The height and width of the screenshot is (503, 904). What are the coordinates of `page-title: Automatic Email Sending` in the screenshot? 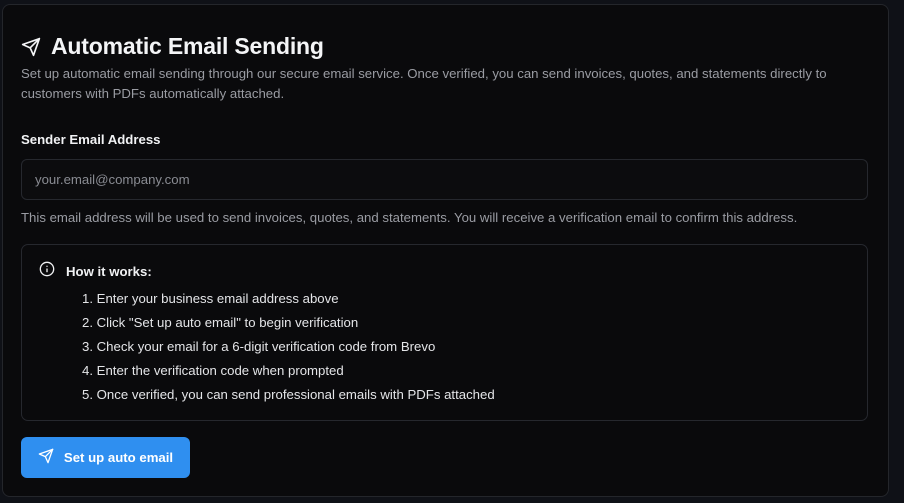 It's located at (187, 46).